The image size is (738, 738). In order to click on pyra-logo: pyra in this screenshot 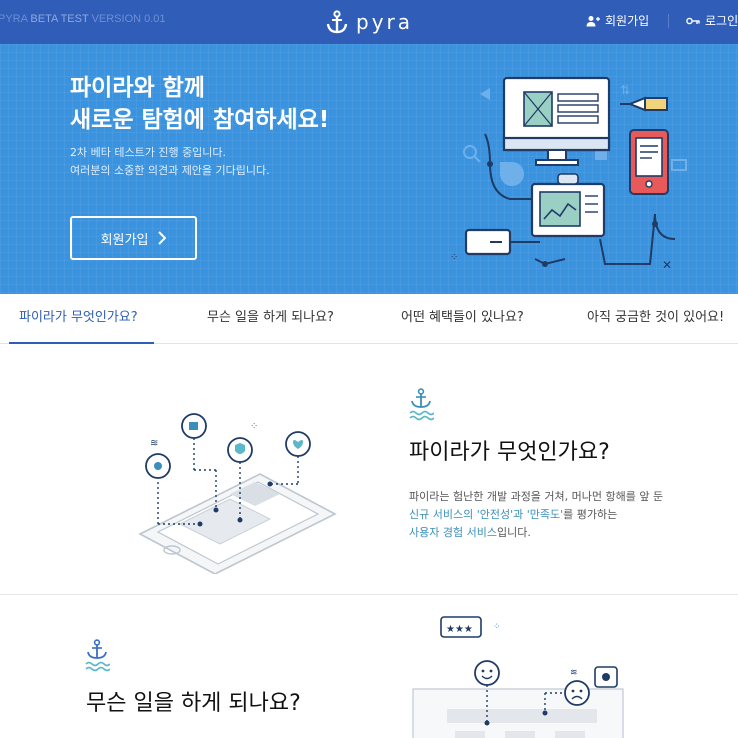, I will do `click(369, 22)`.